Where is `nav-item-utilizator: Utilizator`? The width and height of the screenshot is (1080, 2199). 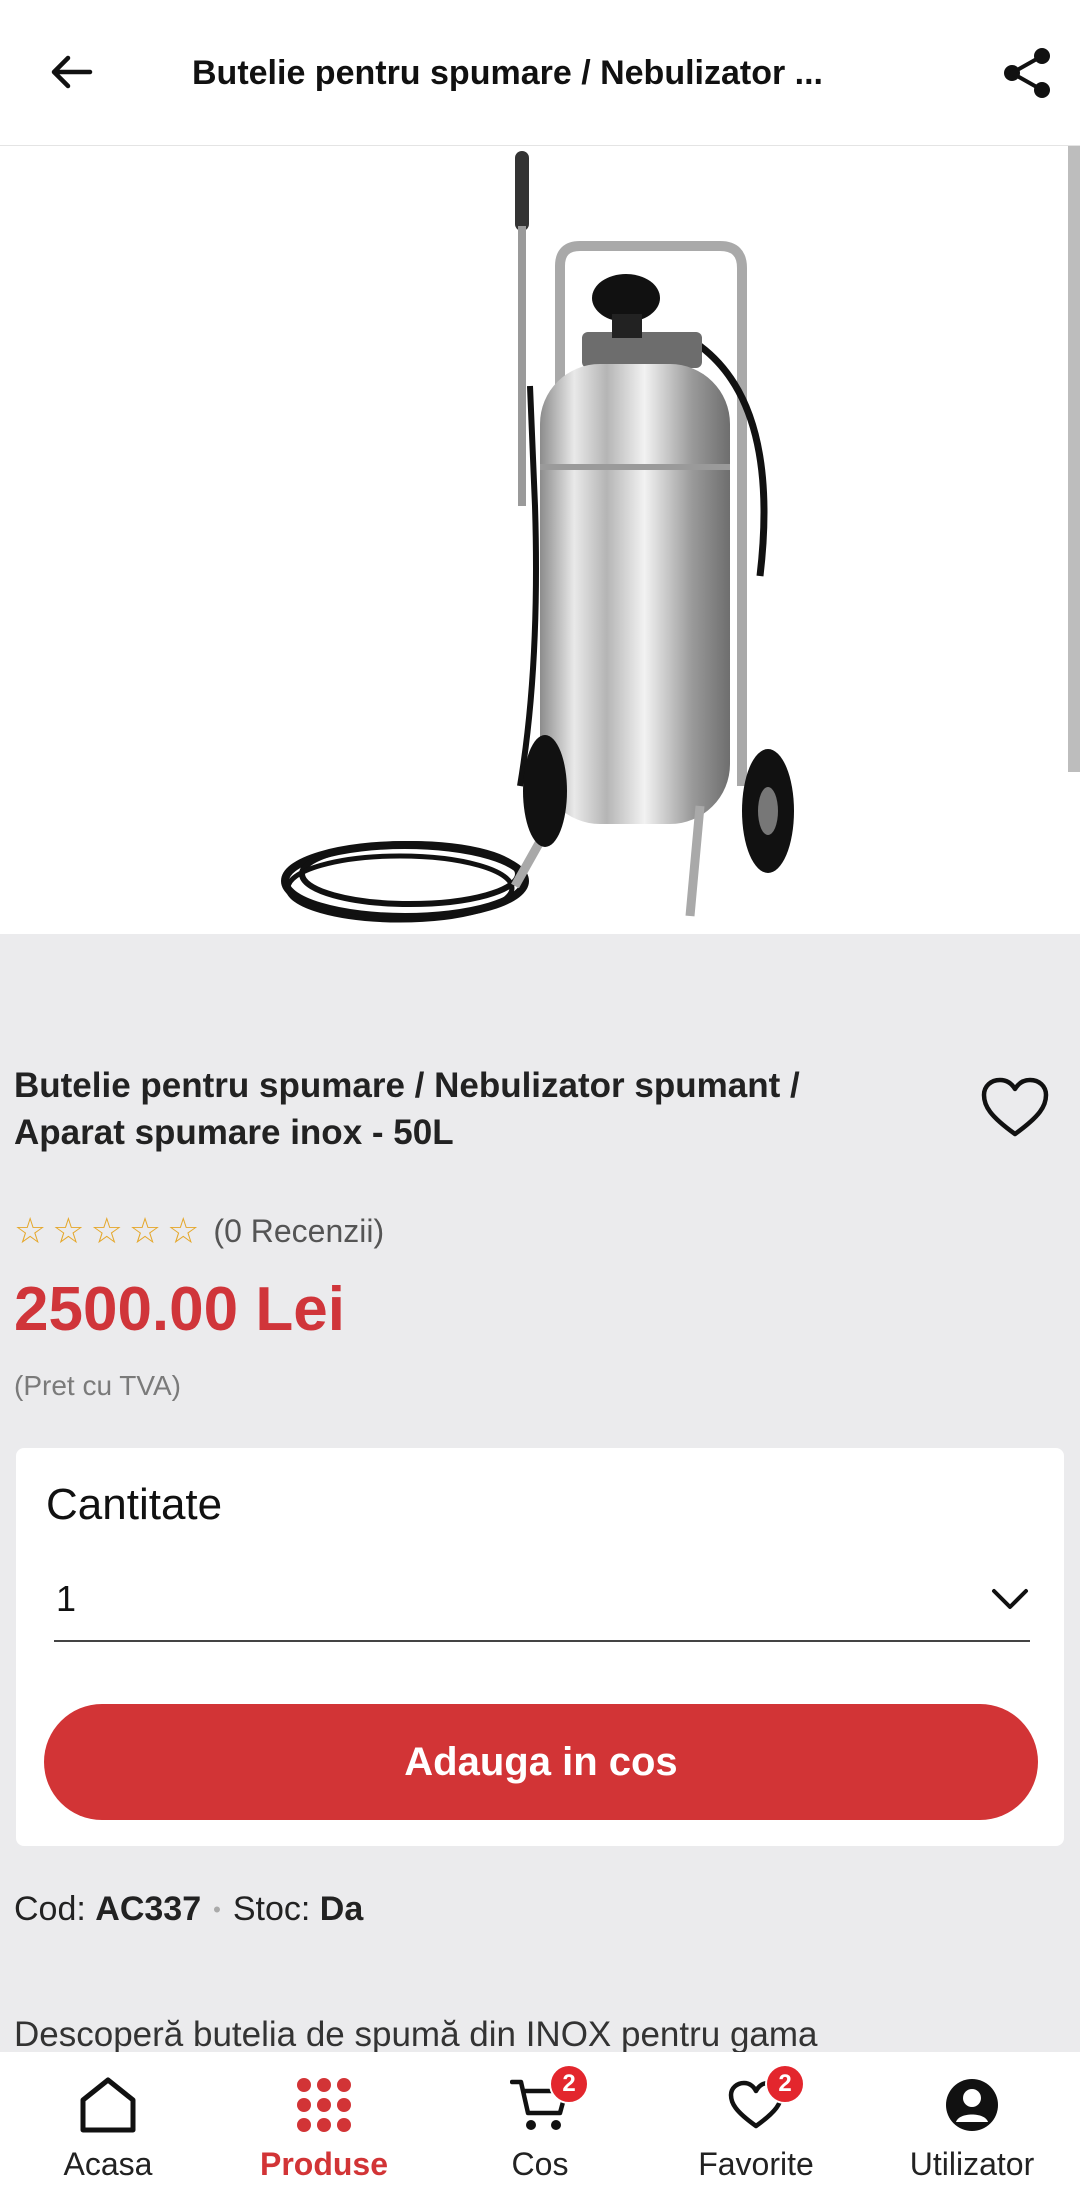 nav-item-utilizator: Utilizator is located at coordinates (972, 2125).